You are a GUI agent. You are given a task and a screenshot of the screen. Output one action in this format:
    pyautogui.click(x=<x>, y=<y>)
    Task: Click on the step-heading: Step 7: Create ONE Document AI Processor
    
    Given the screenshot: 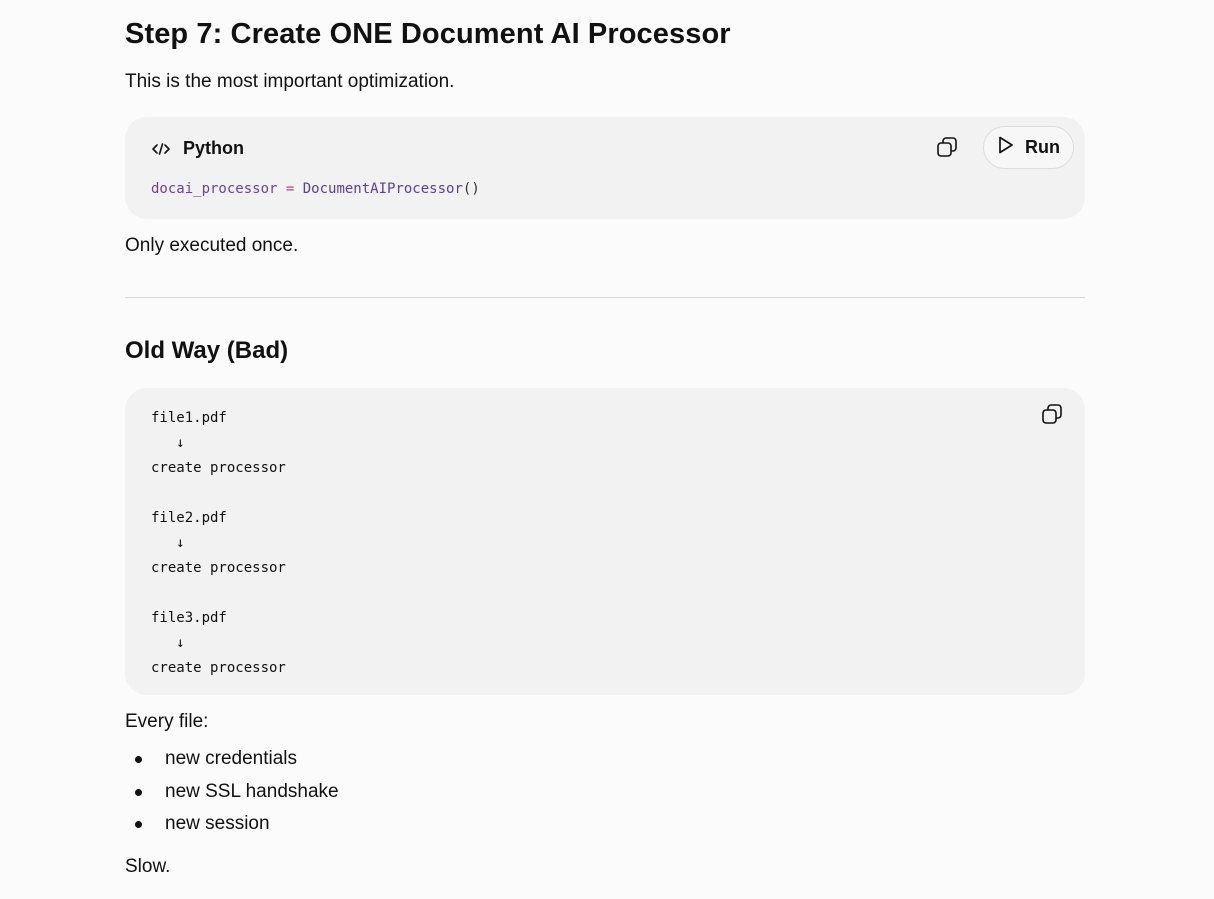 What is the action you would take?
    pyautogui.click(x=428, y=34)
    